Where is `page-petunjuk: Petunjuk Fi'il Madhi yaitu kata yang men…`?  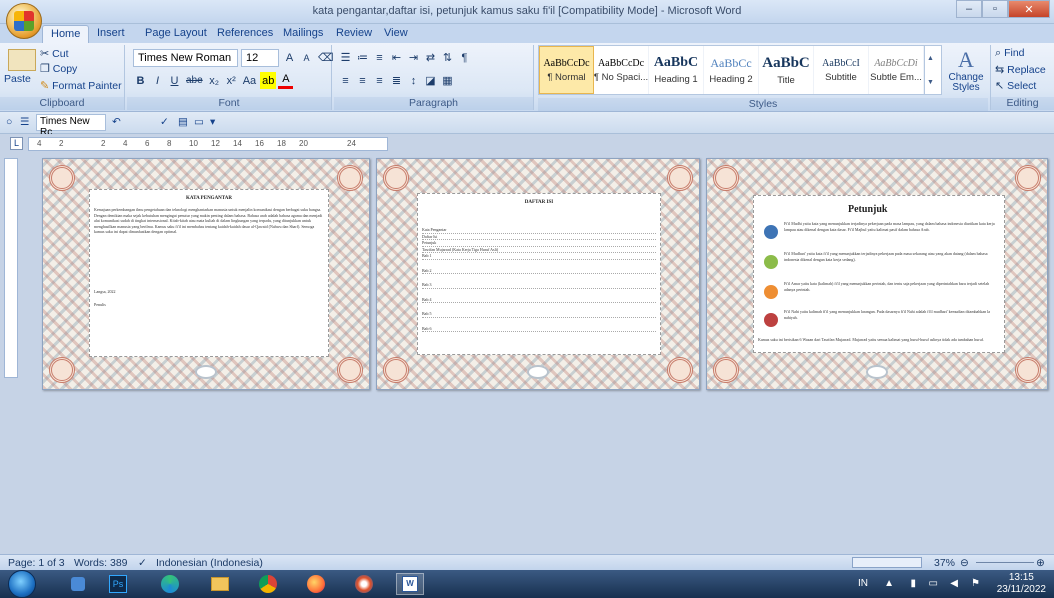
page-petunjuk: Petunjuk Fi'il Madhi yaitu kata yang men… is located at coordinates (877, 274).